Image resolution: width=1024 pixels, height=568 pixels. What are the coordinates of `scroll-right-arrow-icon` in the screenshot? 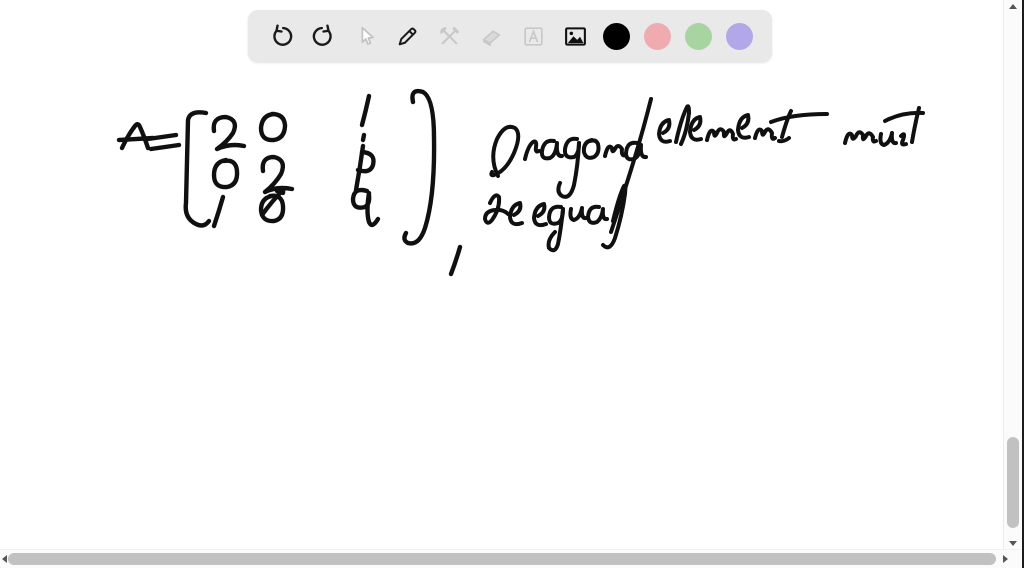 It's located at (1005, 559).